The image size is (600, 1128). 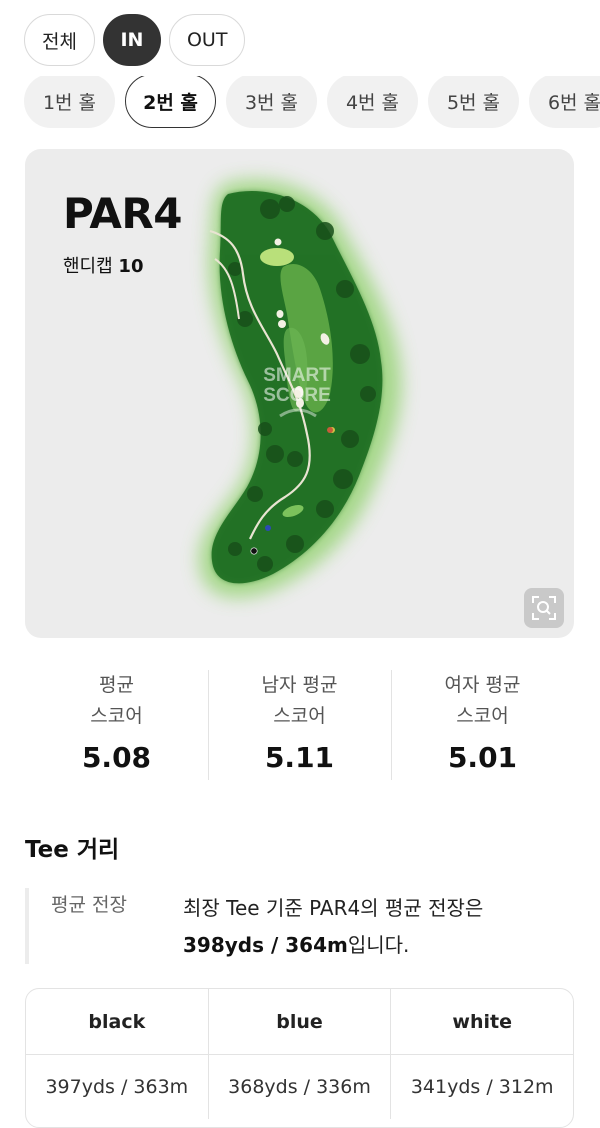 I want to click on stat-women-label: 여자 평균 스코어, so click(x=482, y=700).